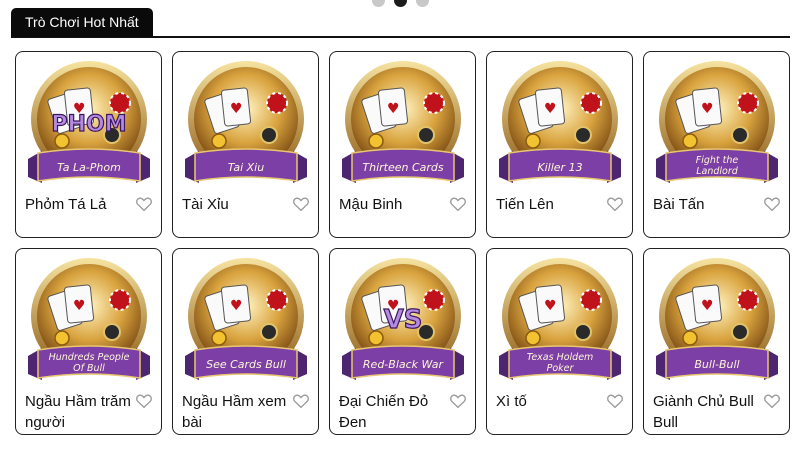 The height and width of the screenshot is (453, 800). Describe the element at coordinates (560, 357) in the screenshot. I see `banner-text: Texas Holdem` at that location.